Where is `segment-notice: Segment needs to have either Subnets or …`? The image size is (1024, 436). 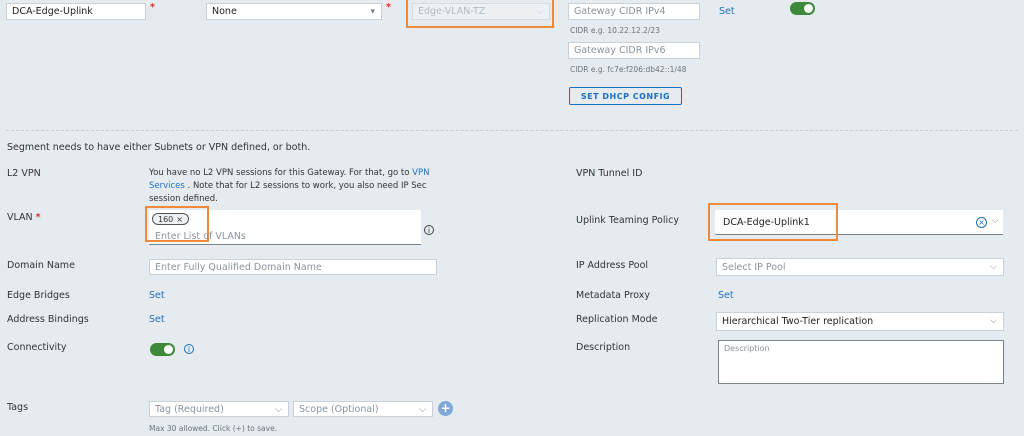 segment-notice: Segment needs to have either Subnets or … is located at coordinates (159, 147).